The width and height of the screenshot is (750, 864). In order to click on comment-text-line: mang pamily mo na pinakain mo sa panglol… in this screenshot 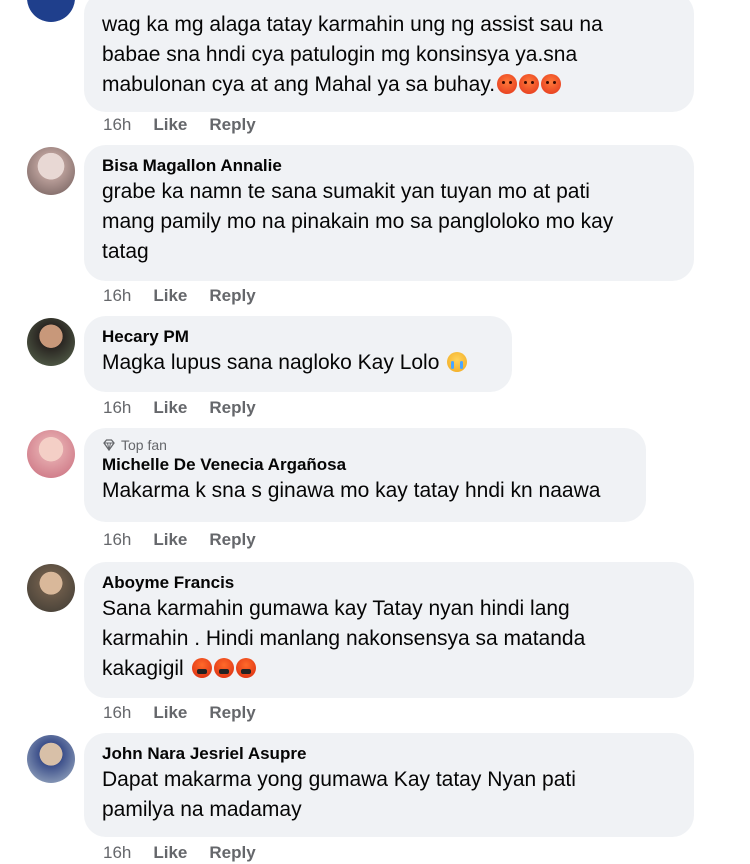, I will do `click(358, 221)`.